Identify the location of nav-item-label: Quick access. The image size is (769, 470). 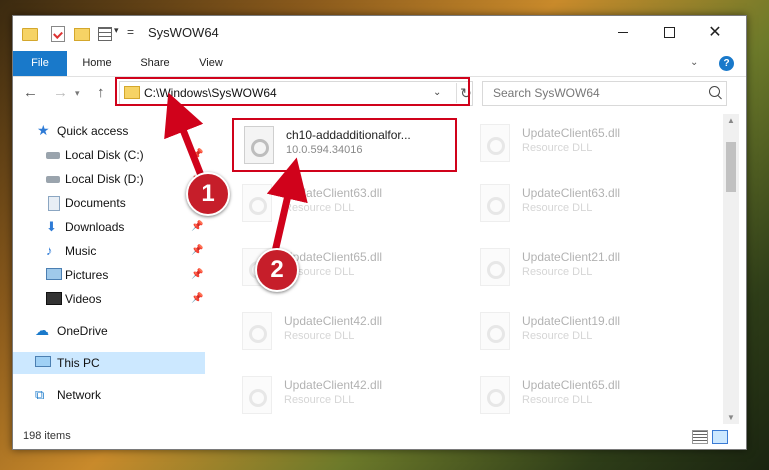
(93, 131).